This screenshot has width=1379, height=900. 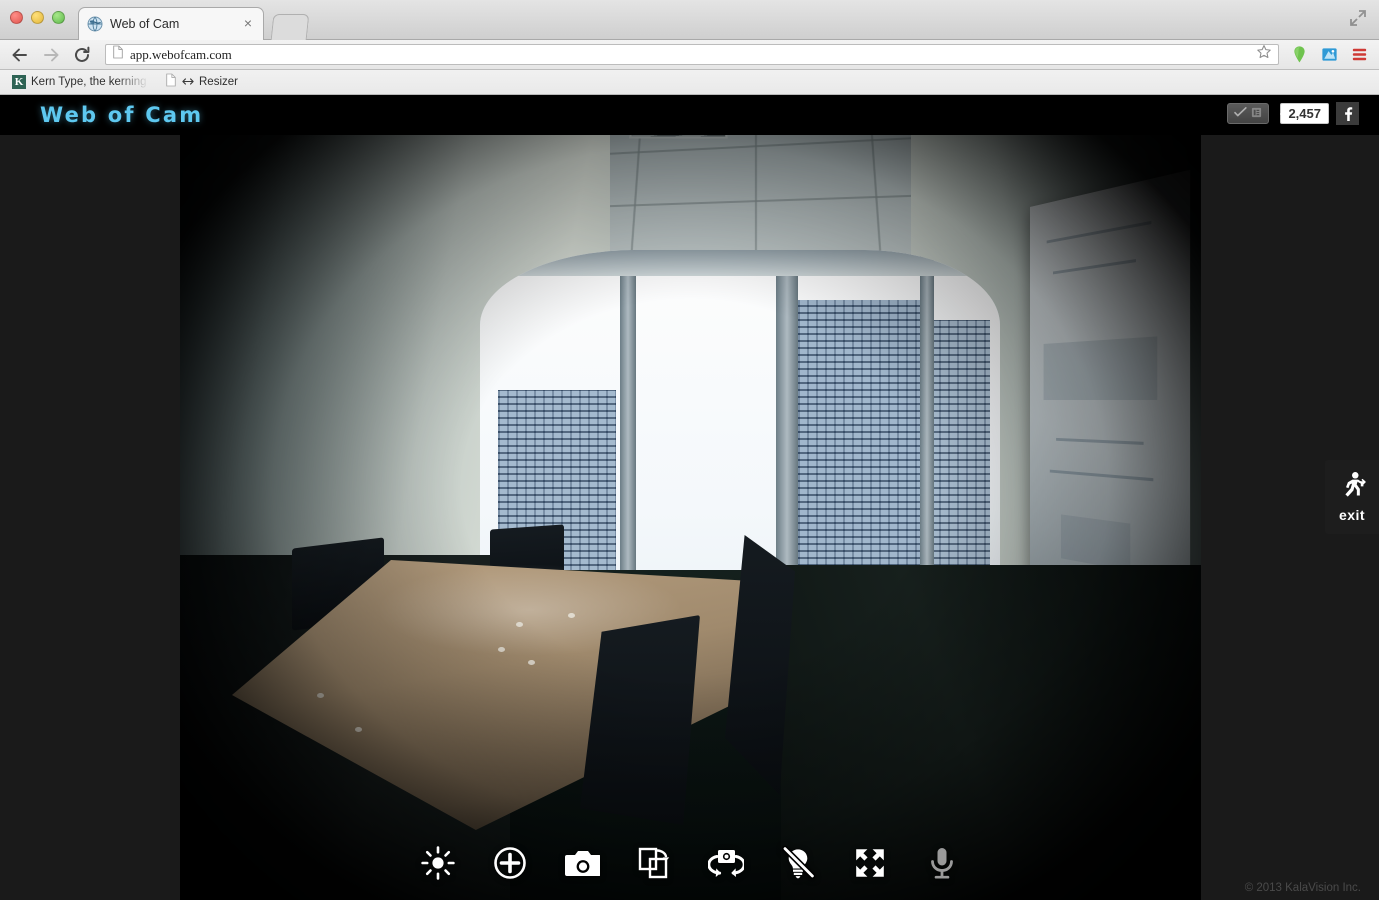 I want to click on facebook-share-button, so click(x=1347, y=113).